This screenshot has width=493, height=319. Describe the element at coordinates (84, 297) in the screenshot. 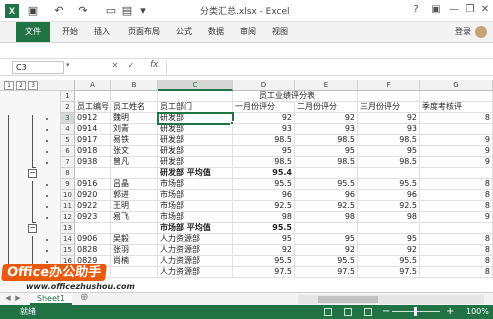

I see `new-sheet-icon: ⊕` at that location.